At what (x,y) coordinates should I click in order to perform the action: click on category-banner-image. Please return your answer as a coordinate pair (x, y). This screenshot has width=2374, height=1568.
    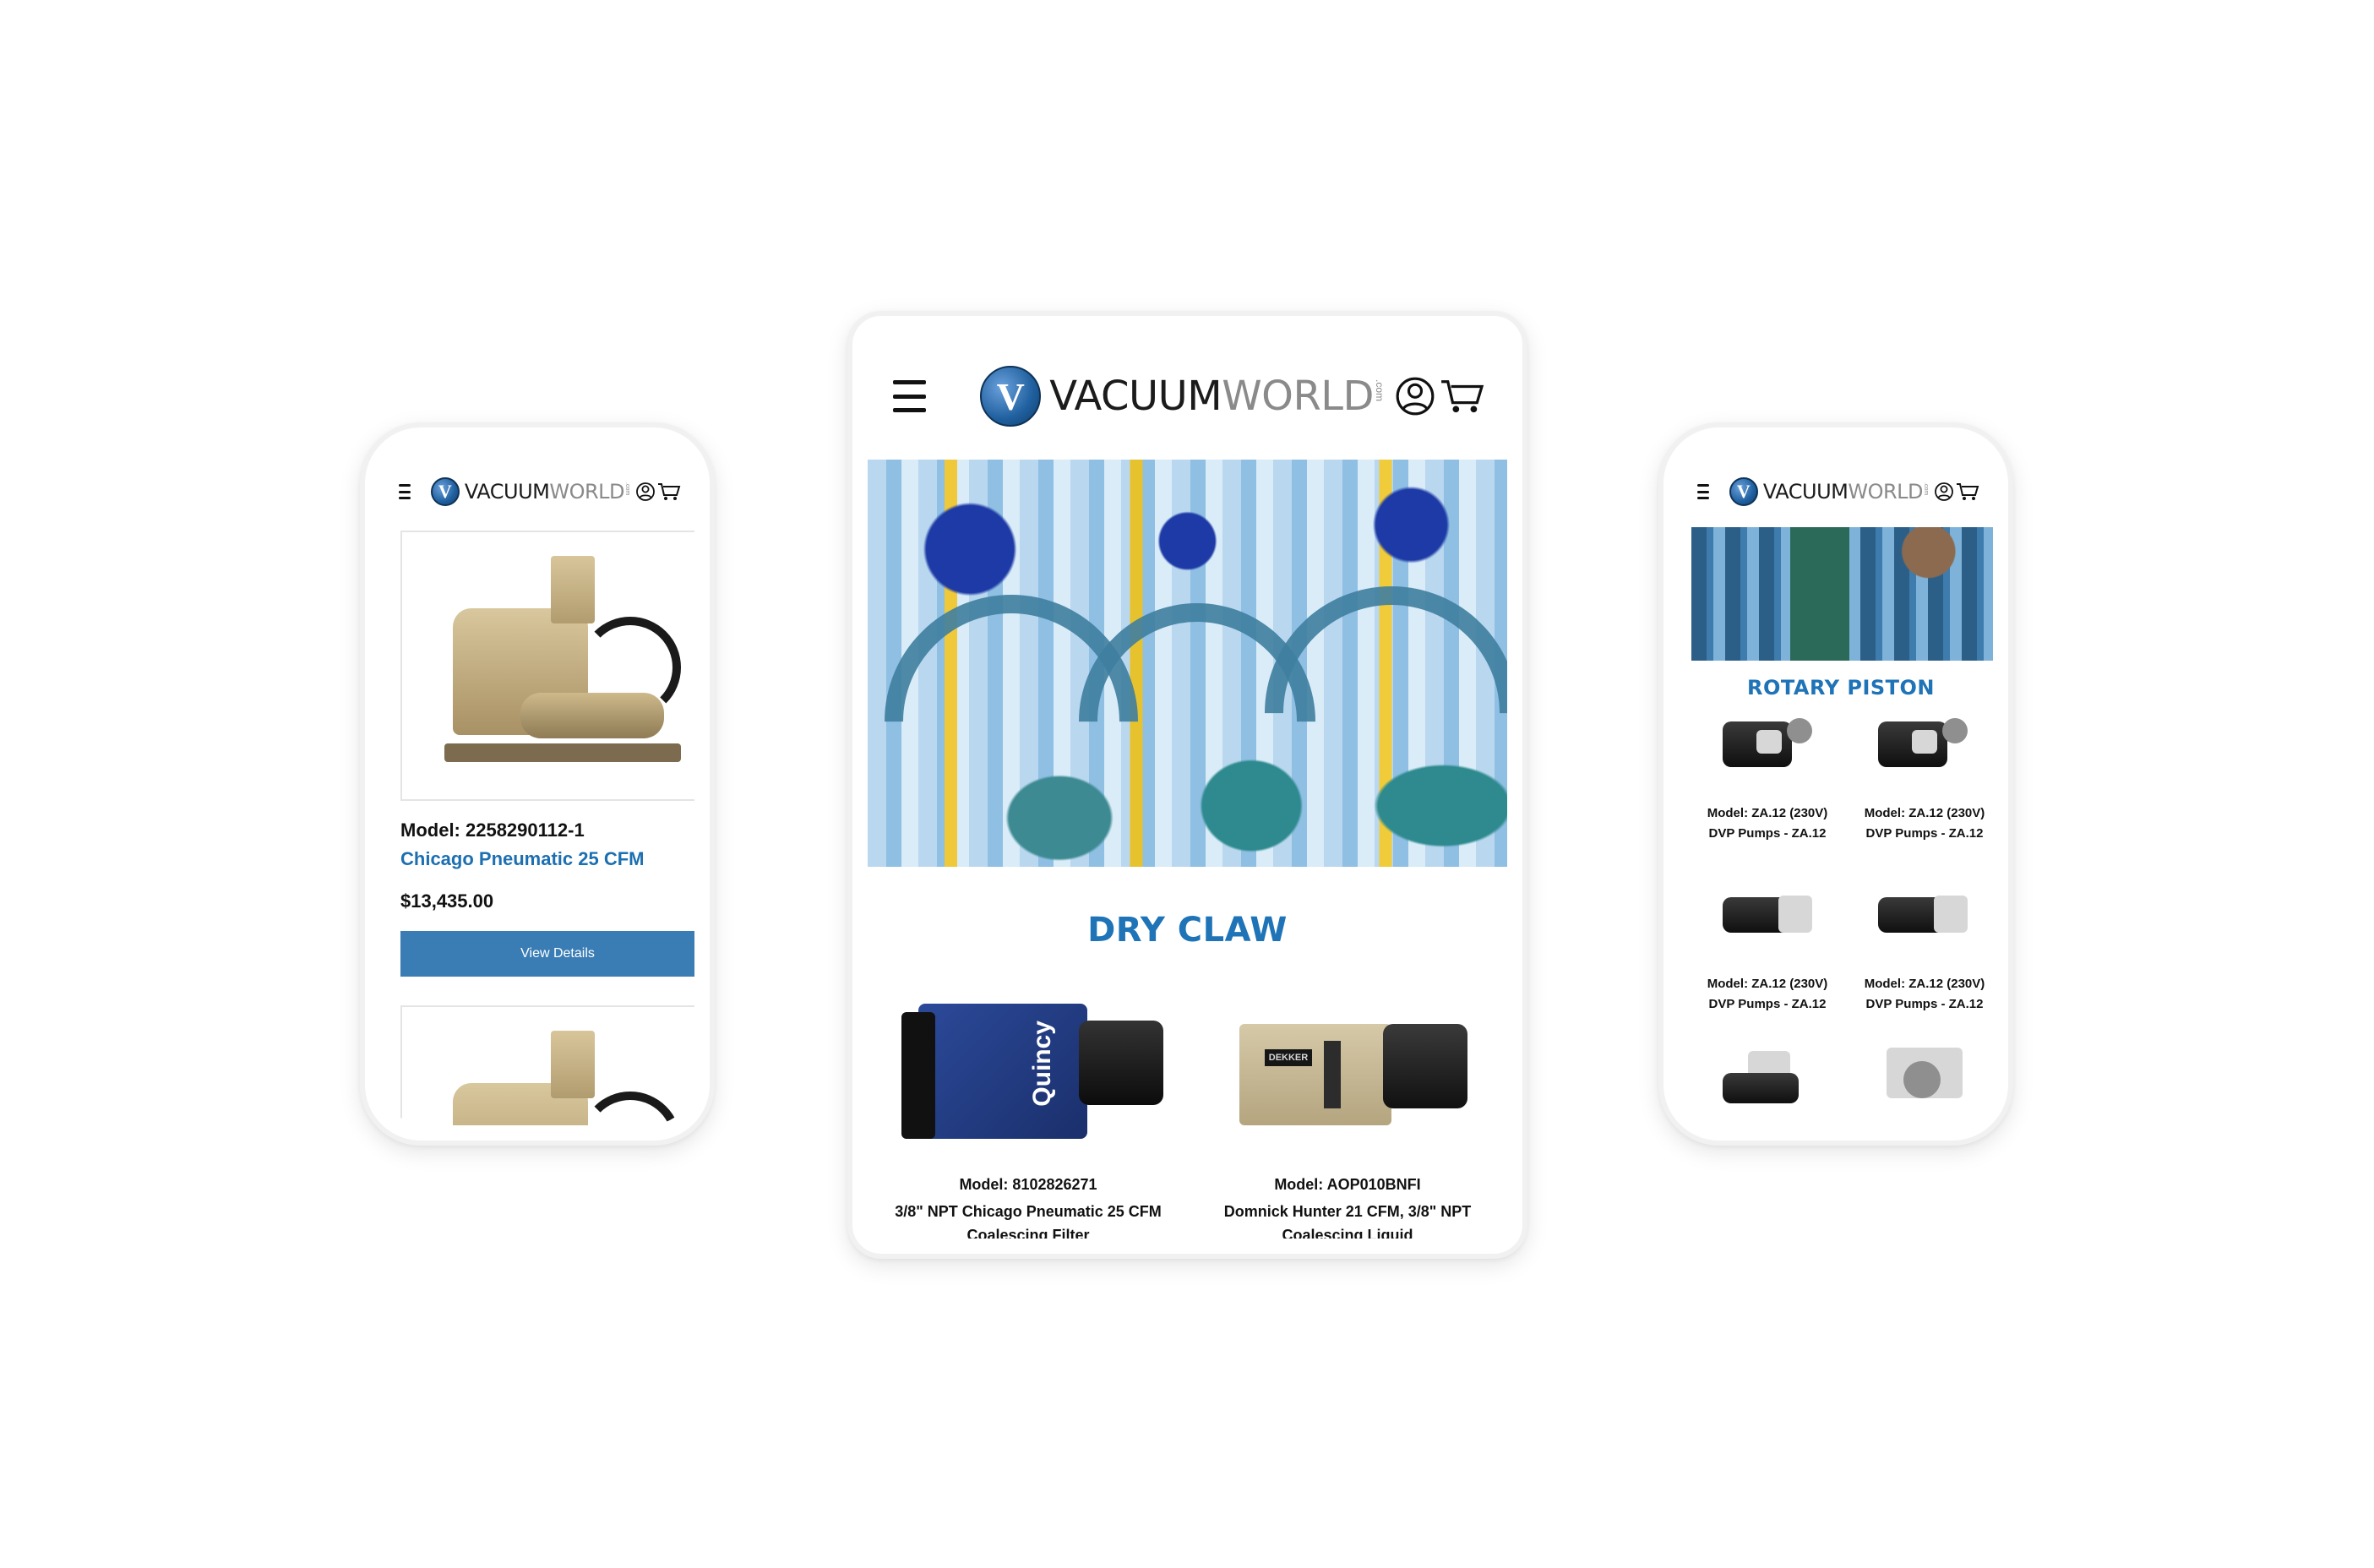
    Looking at the image, I should click on (1842, 594).